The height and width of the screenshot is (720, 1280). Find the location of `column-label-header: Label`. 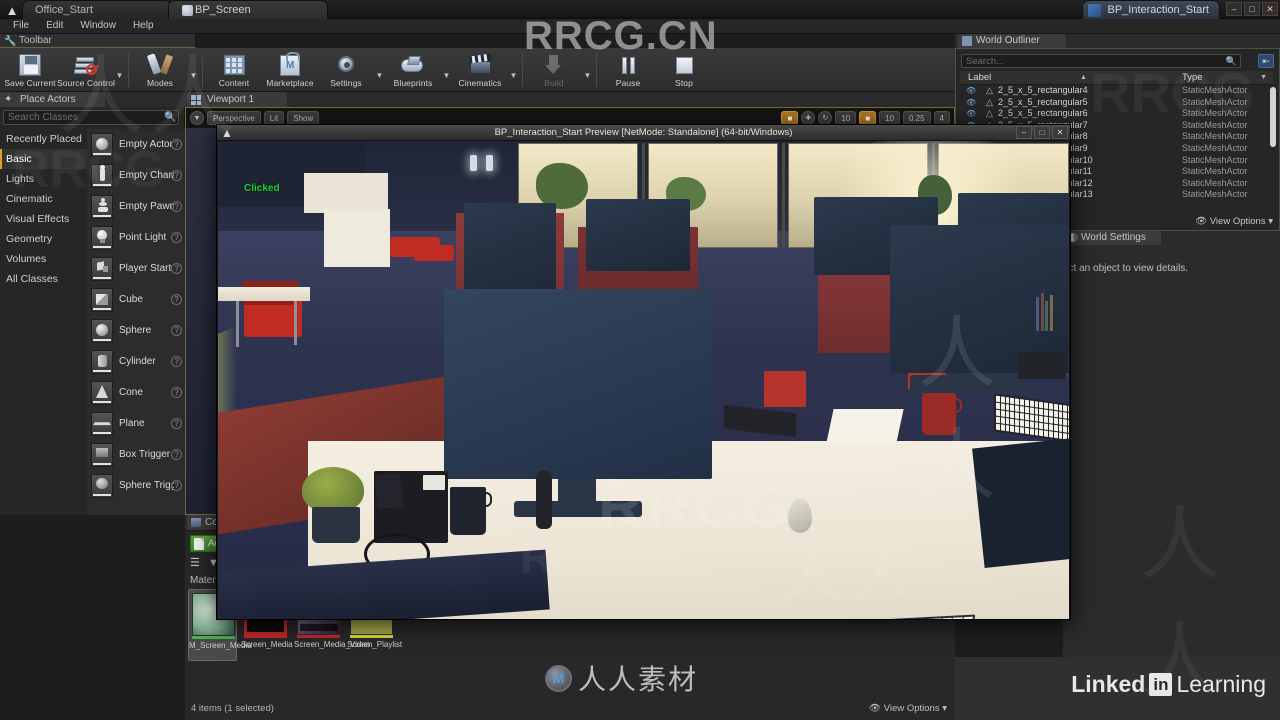

column-label-header: Label is located at coordinates (979, 77).